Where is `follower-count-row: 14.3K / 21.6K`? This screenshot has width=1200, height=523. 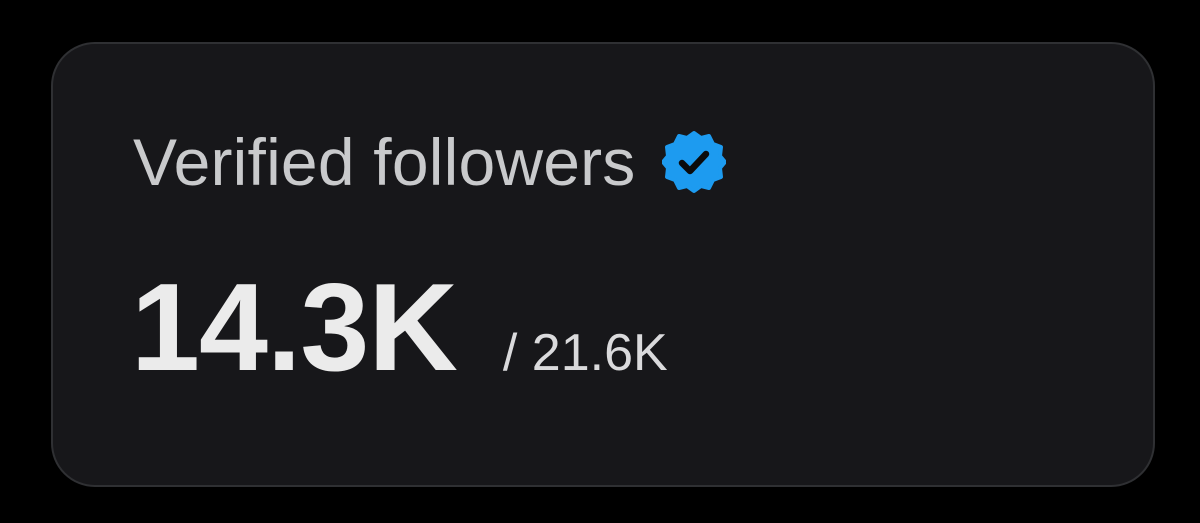 follower-count-row: 14.3K / 21.6K is located at coordinates (399, 328).